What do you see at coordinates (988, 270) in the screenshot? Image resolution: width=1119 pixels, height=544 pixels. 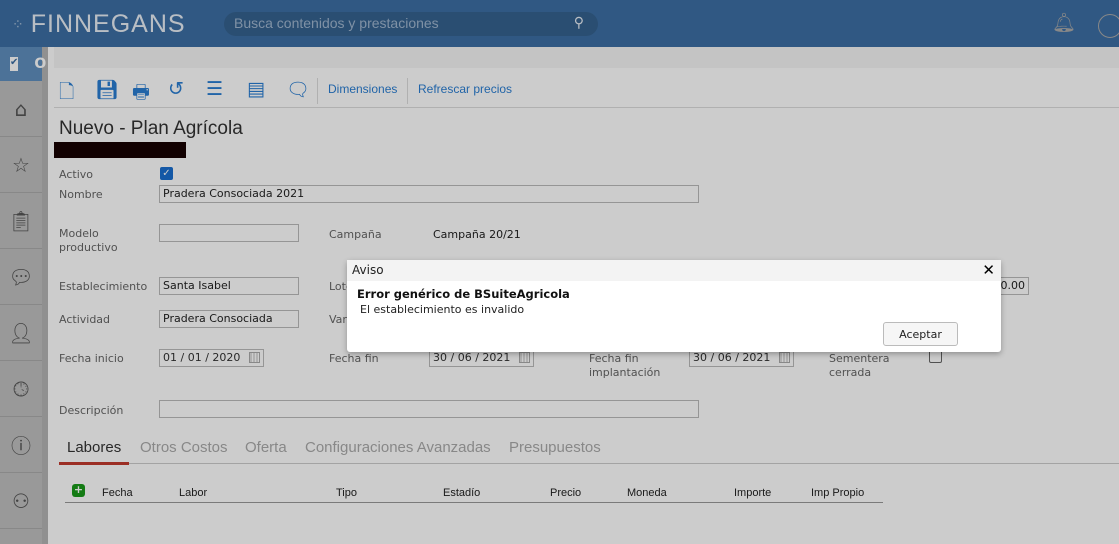 I see `close-icon: ✕` at bounding box center [988, 270].